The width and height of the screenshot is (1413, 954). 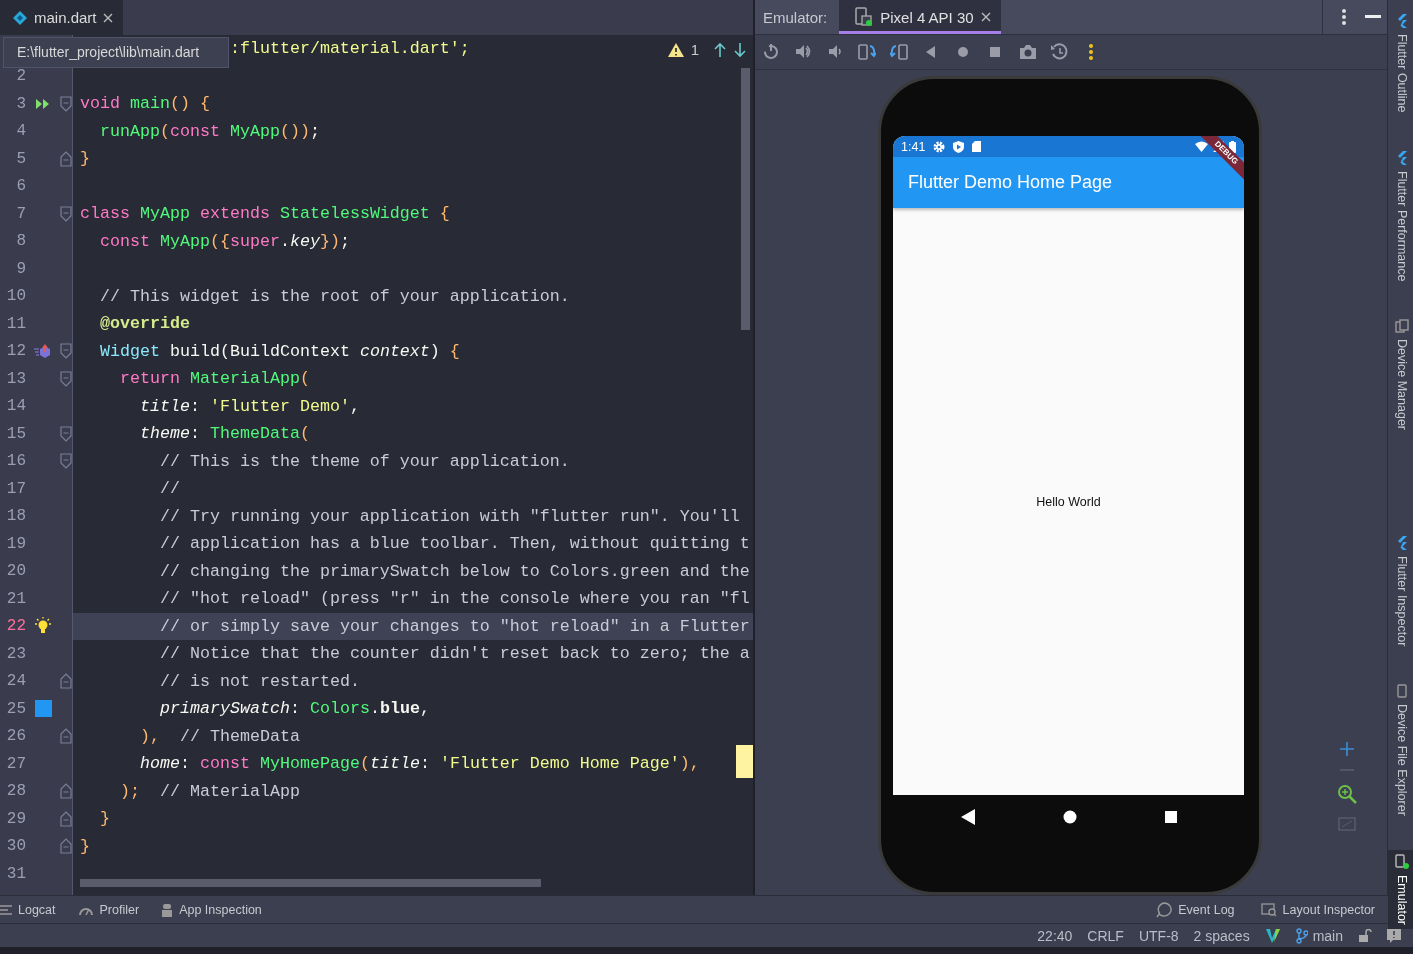 I want to click on tool-window-button: Device File Explorer, so click(x=1400, y=750).